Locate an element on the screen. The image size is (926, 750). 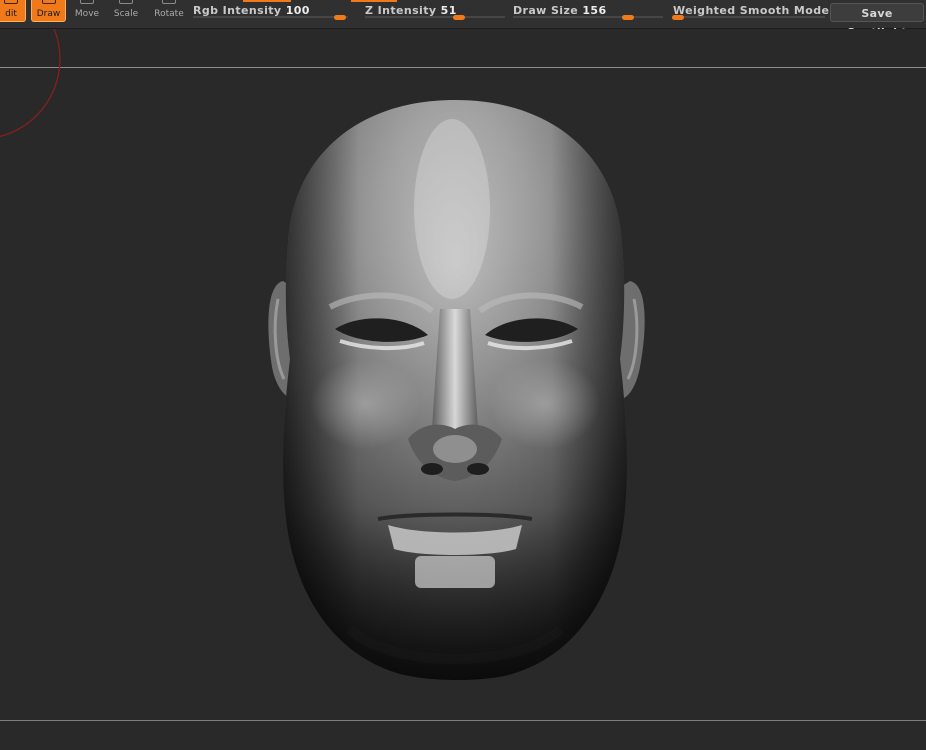
rotate-button-label: Rotate is located at coordinates (169, 14).